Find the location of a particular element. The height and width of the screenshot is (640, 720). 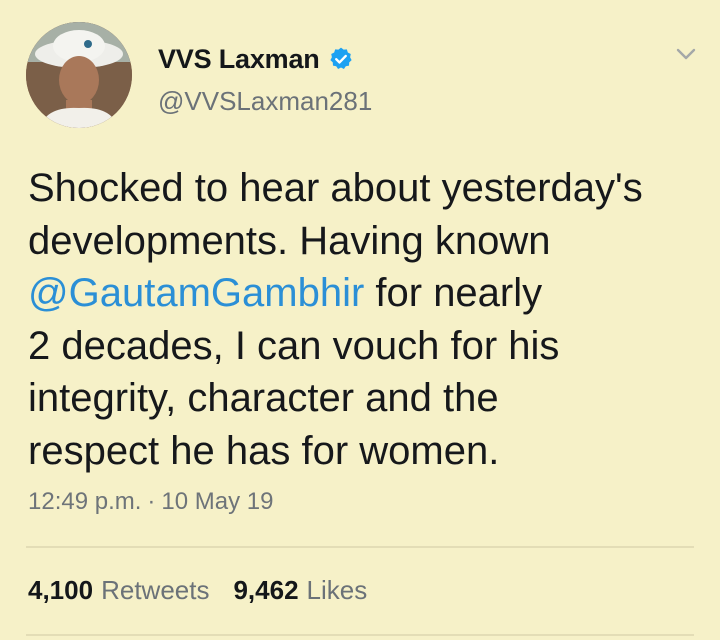

retweets-count: 4,100 is located at coordinates (61, 590).